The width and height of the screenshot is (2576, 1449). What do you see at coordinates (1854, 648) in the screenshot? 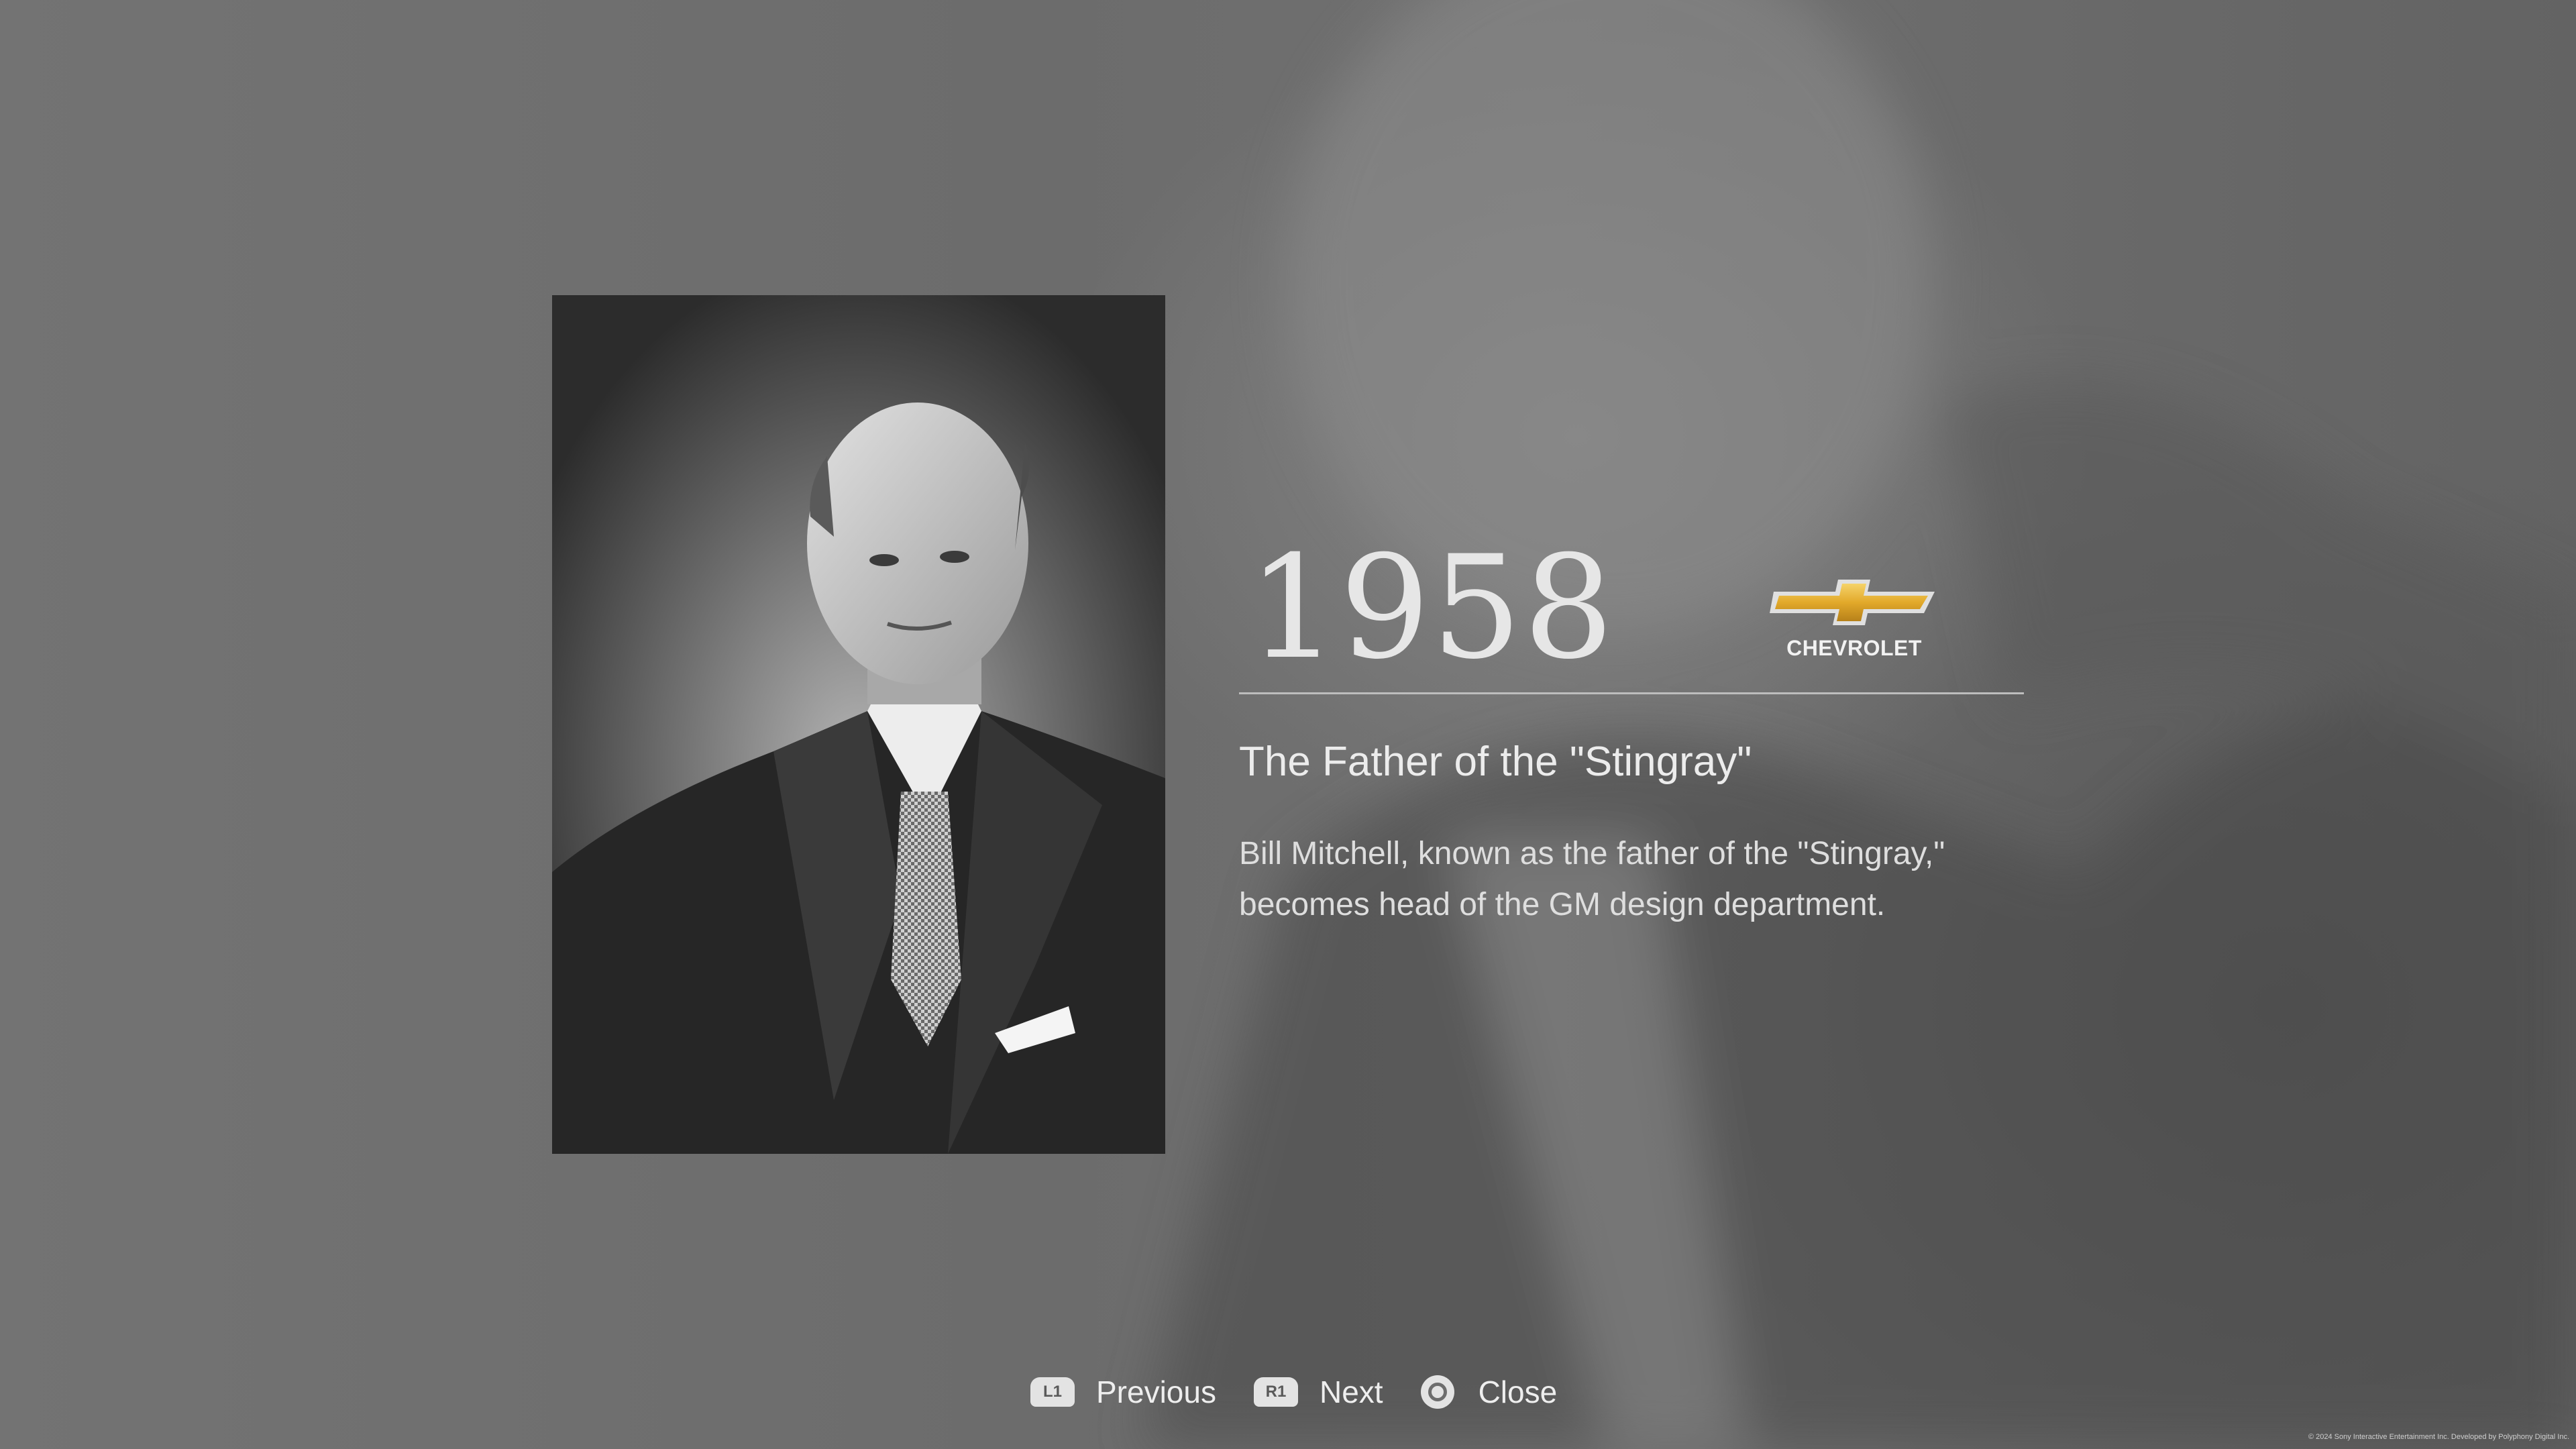
I see `brand-name: CHEVROLET` at bounding box center [1854, 648].